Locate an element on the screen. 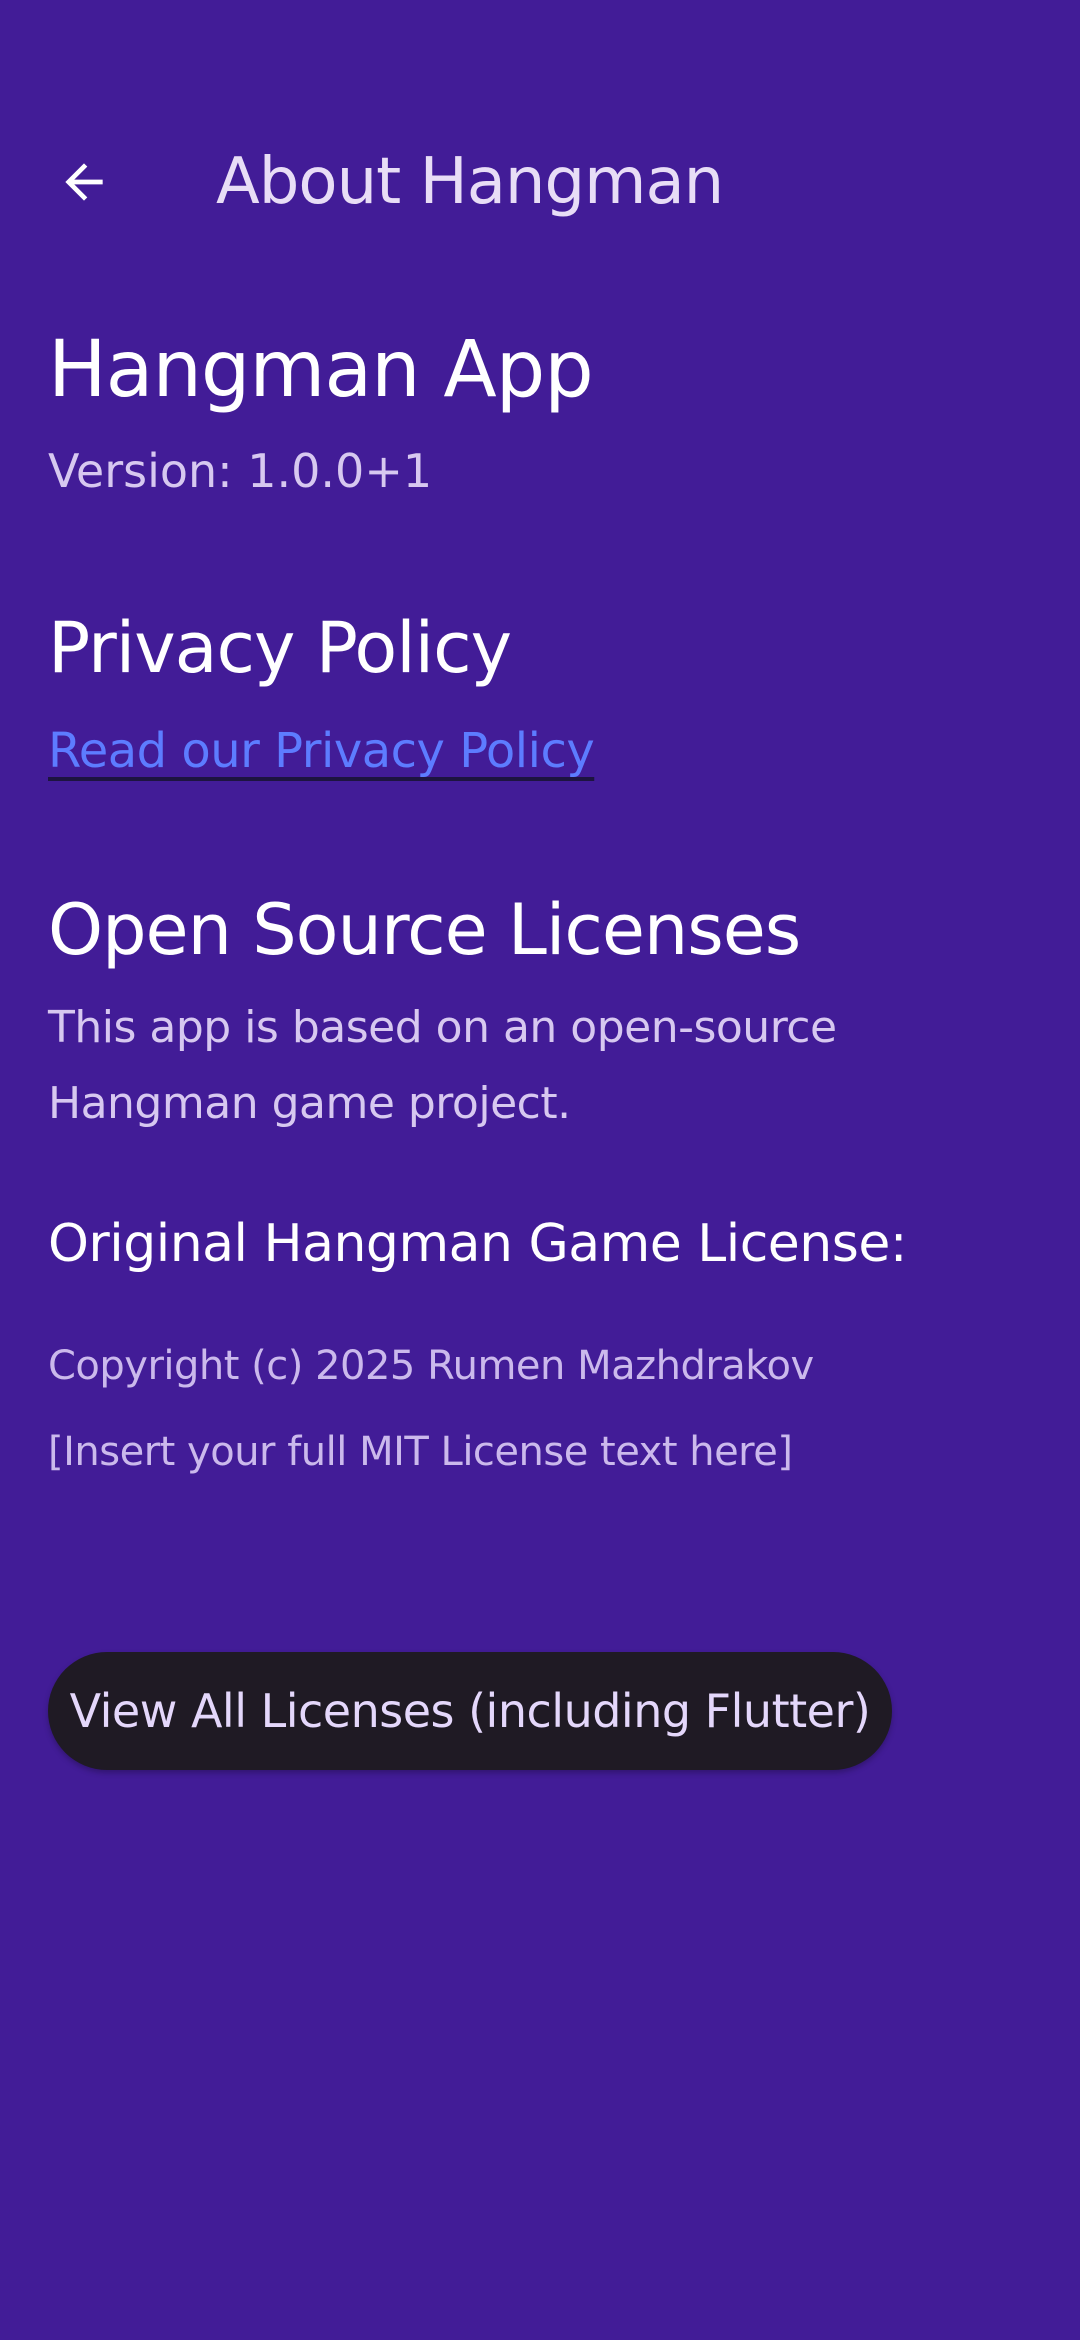 Image resolution: width=1080 pixels, height=2340 pixels. copyright-text: Copyright (c) 2025 Rumen Mazhdrakov is located at coordinates (431, 1366).